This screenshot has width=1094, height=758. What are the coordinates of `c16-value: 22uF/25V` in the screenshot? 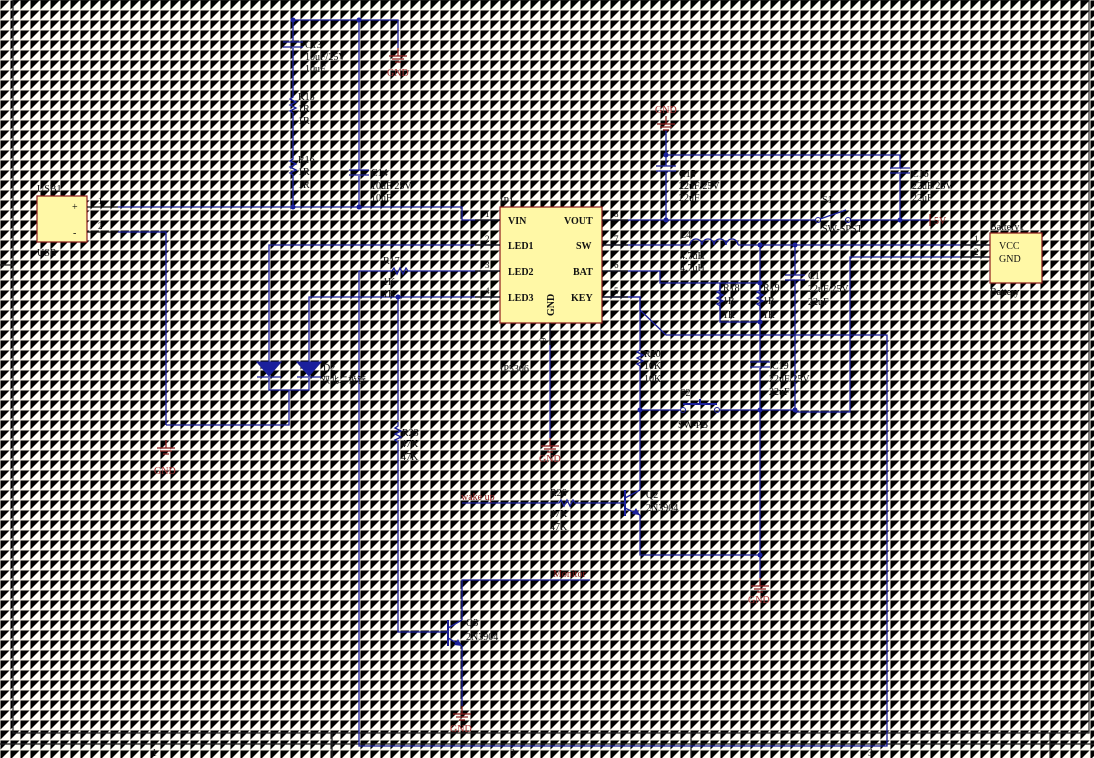 It's located at (932, 186).